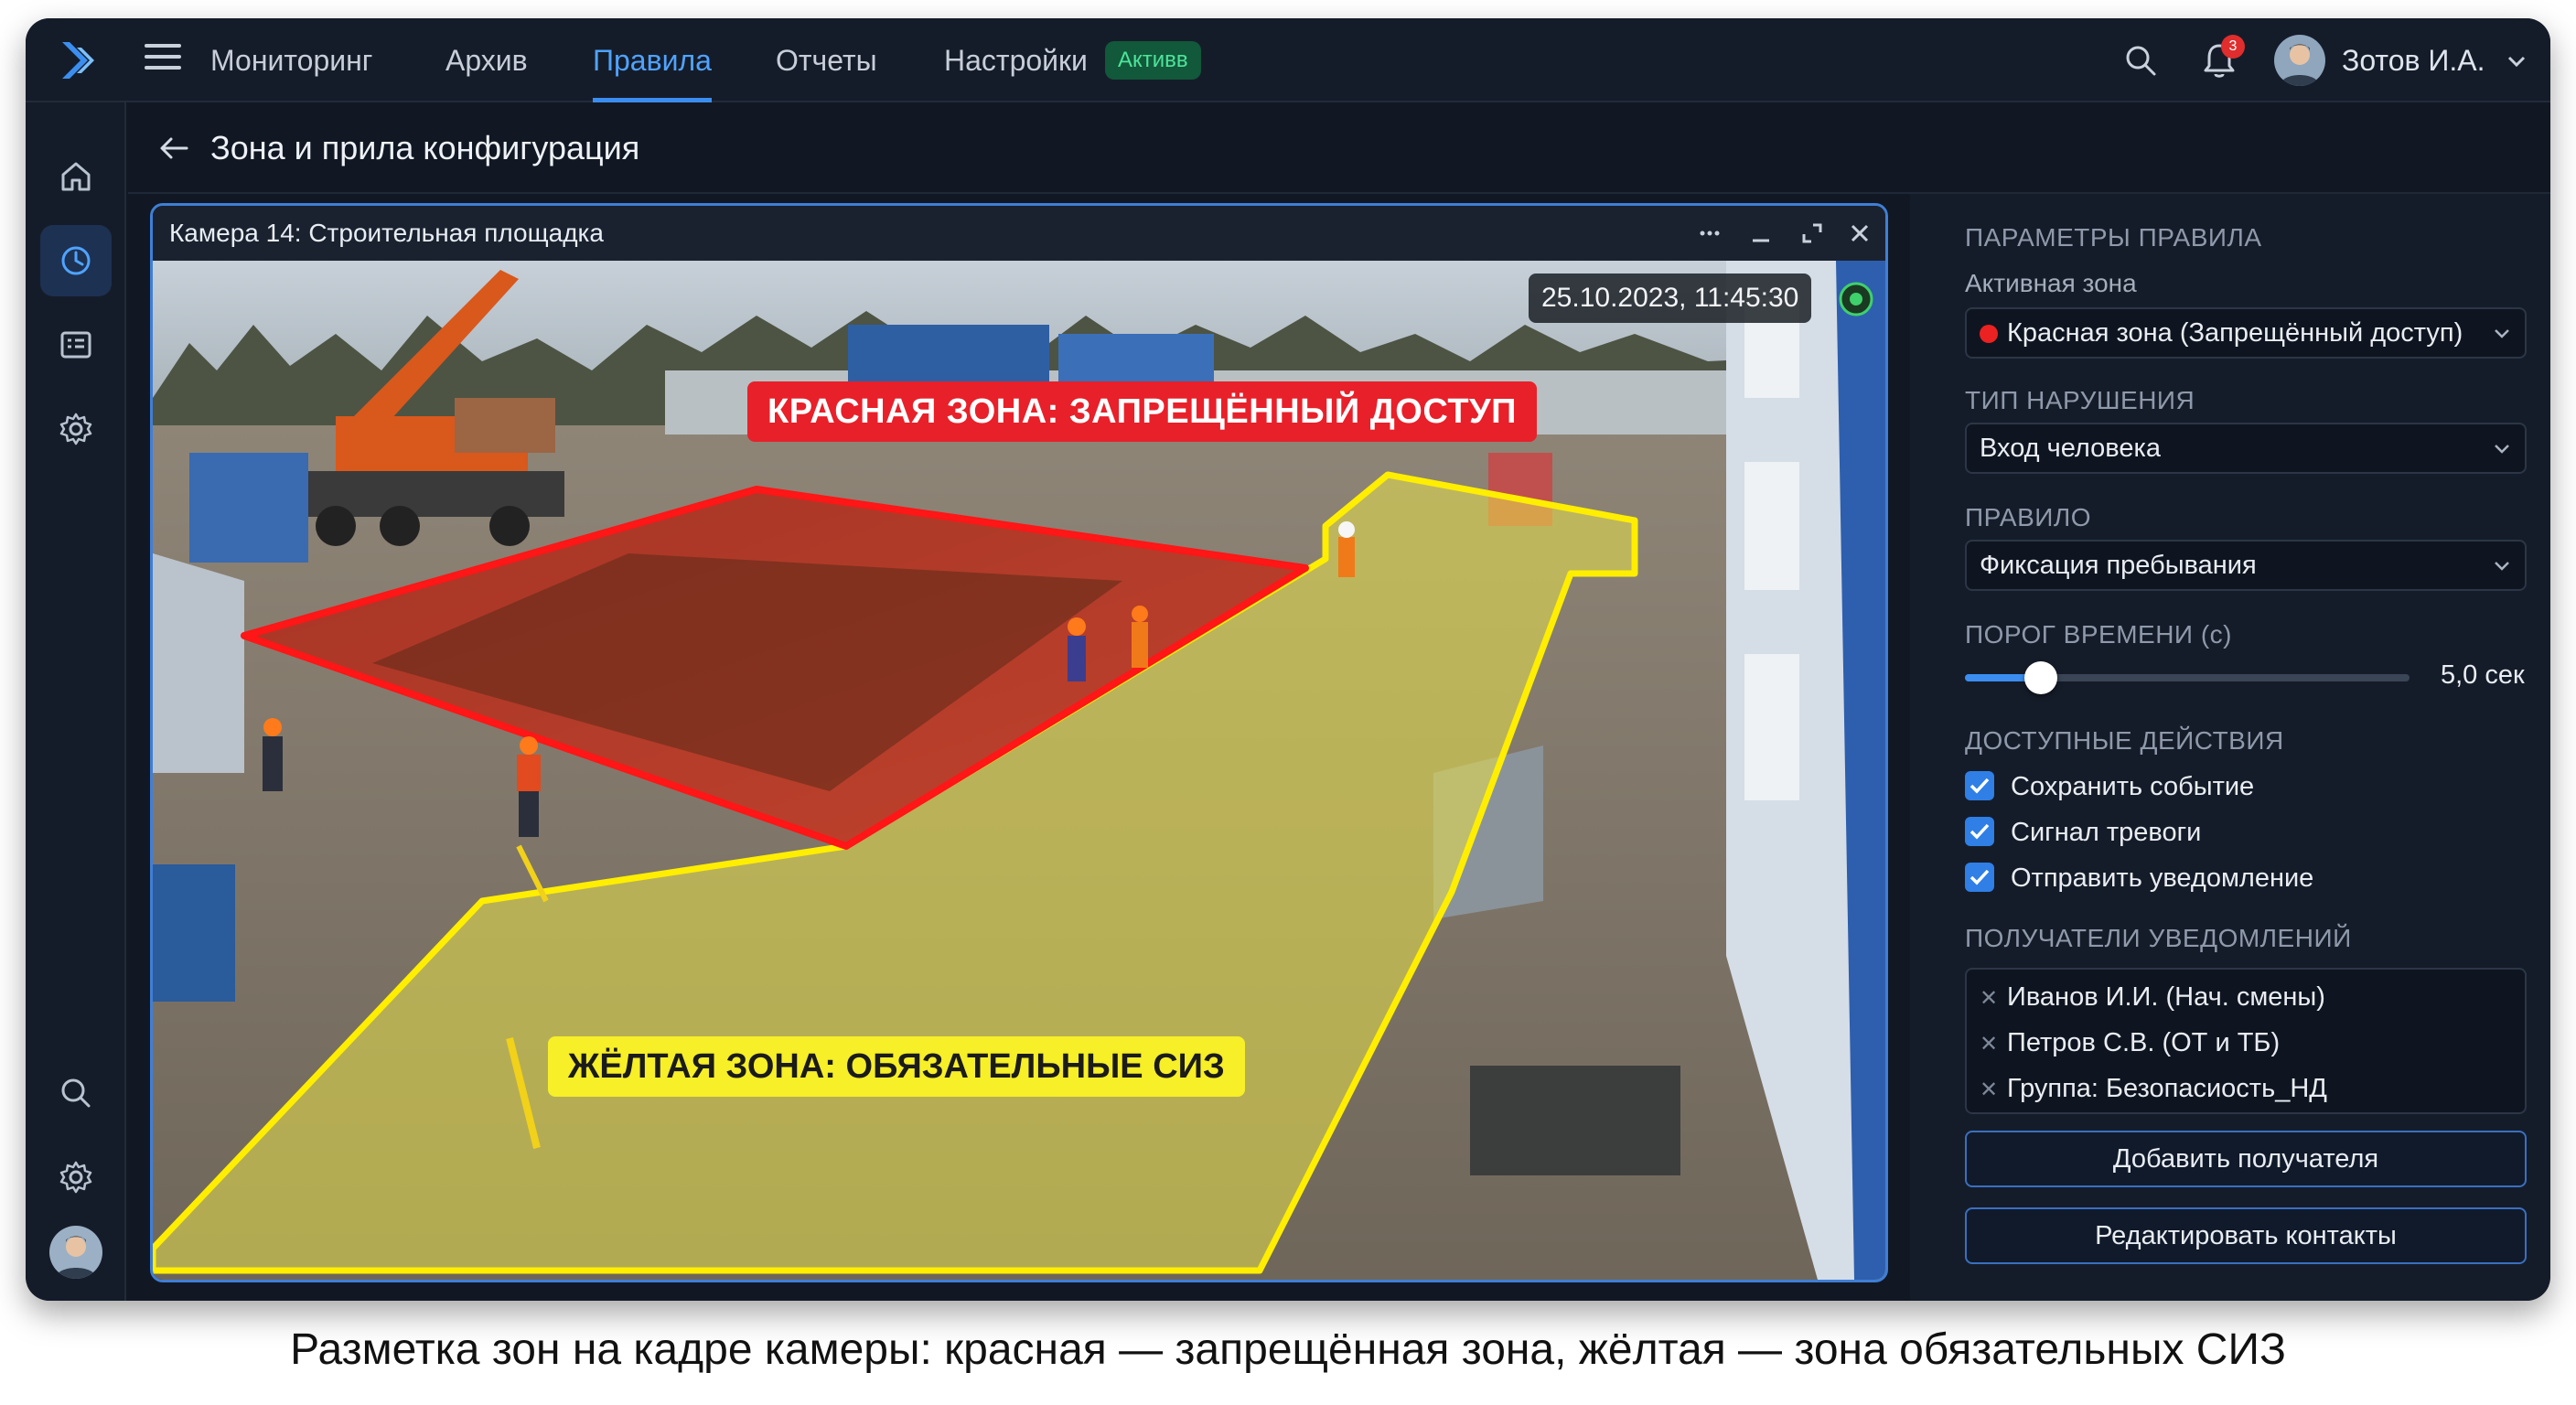 The height and width of the screenshot is (1405, 2576). I want to click on sidebar-item-search, so click(76, 1093).